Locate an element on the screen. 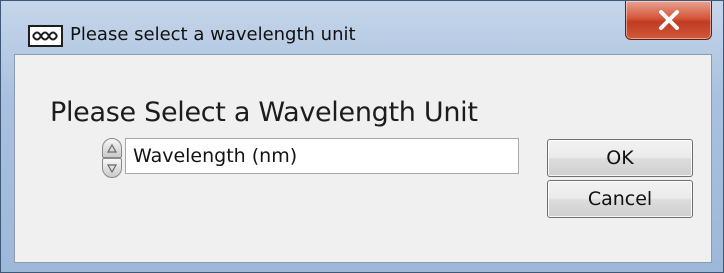  labview-vi-icon is located at coordinates (45, 36).